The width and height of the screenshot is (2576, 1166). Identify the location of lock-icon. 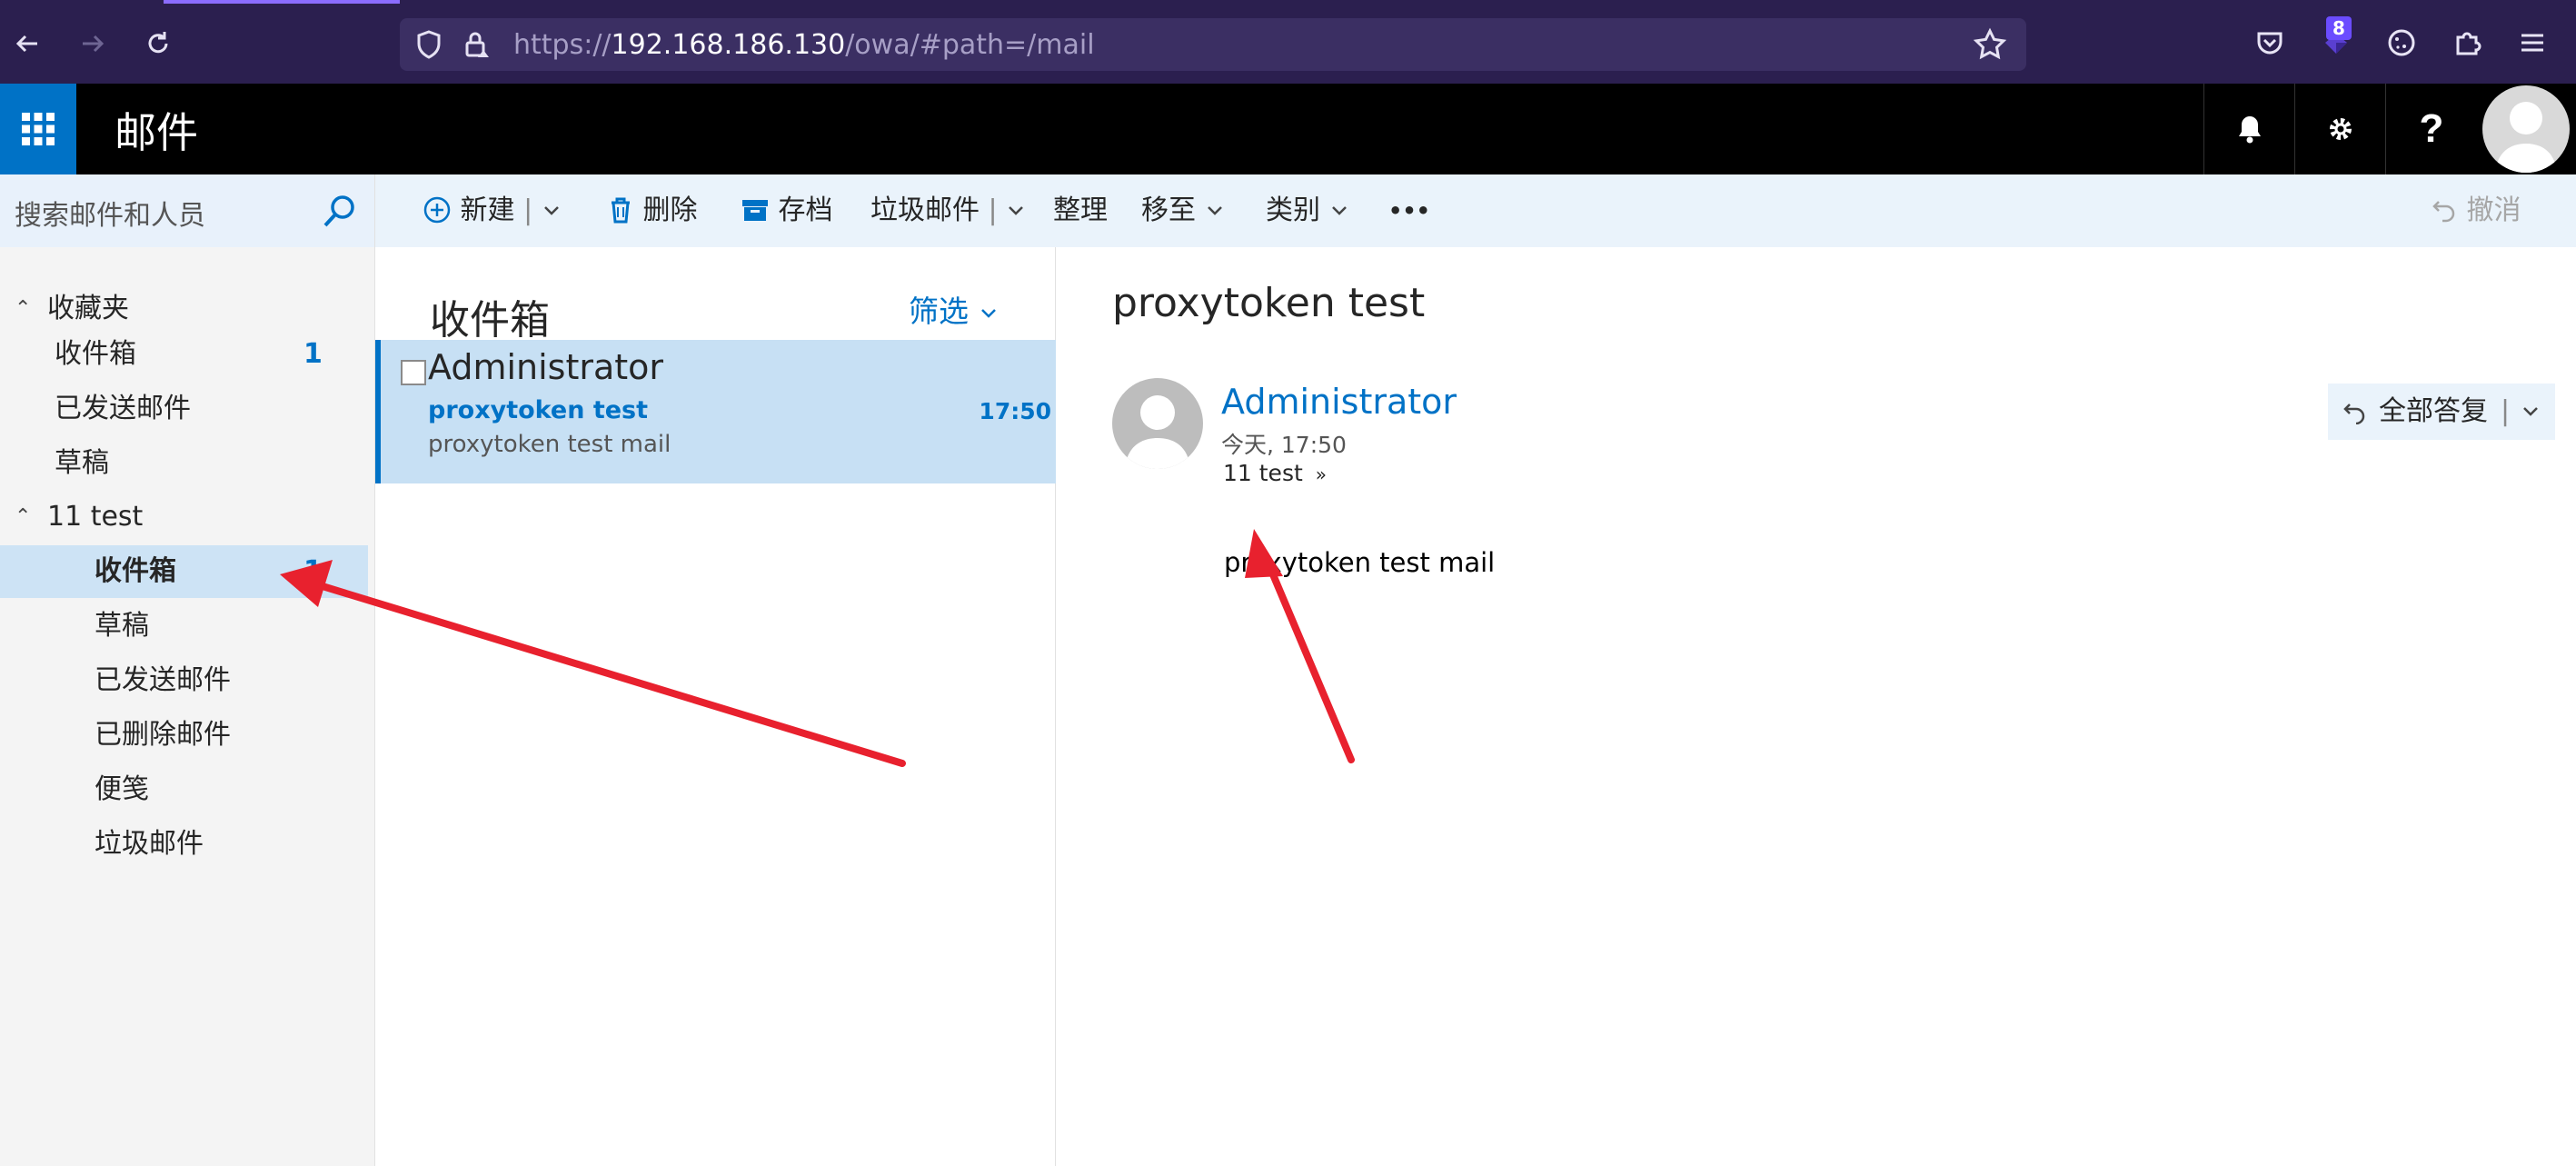
(476, 46).